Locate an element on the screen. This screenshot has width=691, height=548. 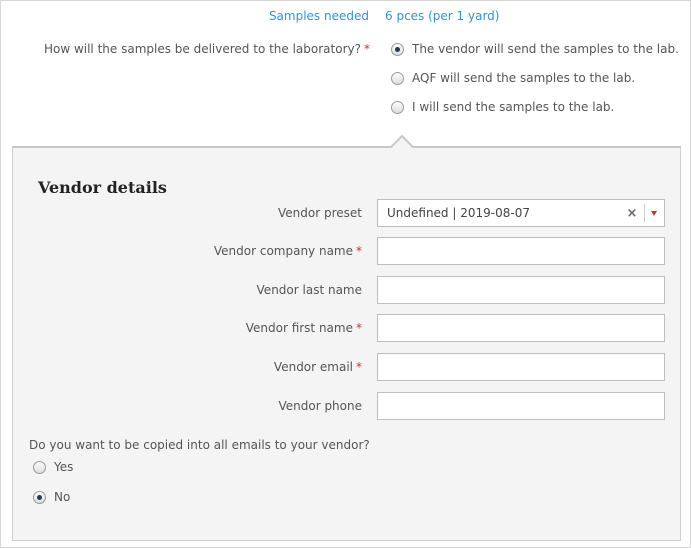
vendor-last-name-input is located at coordinates (521, 290).